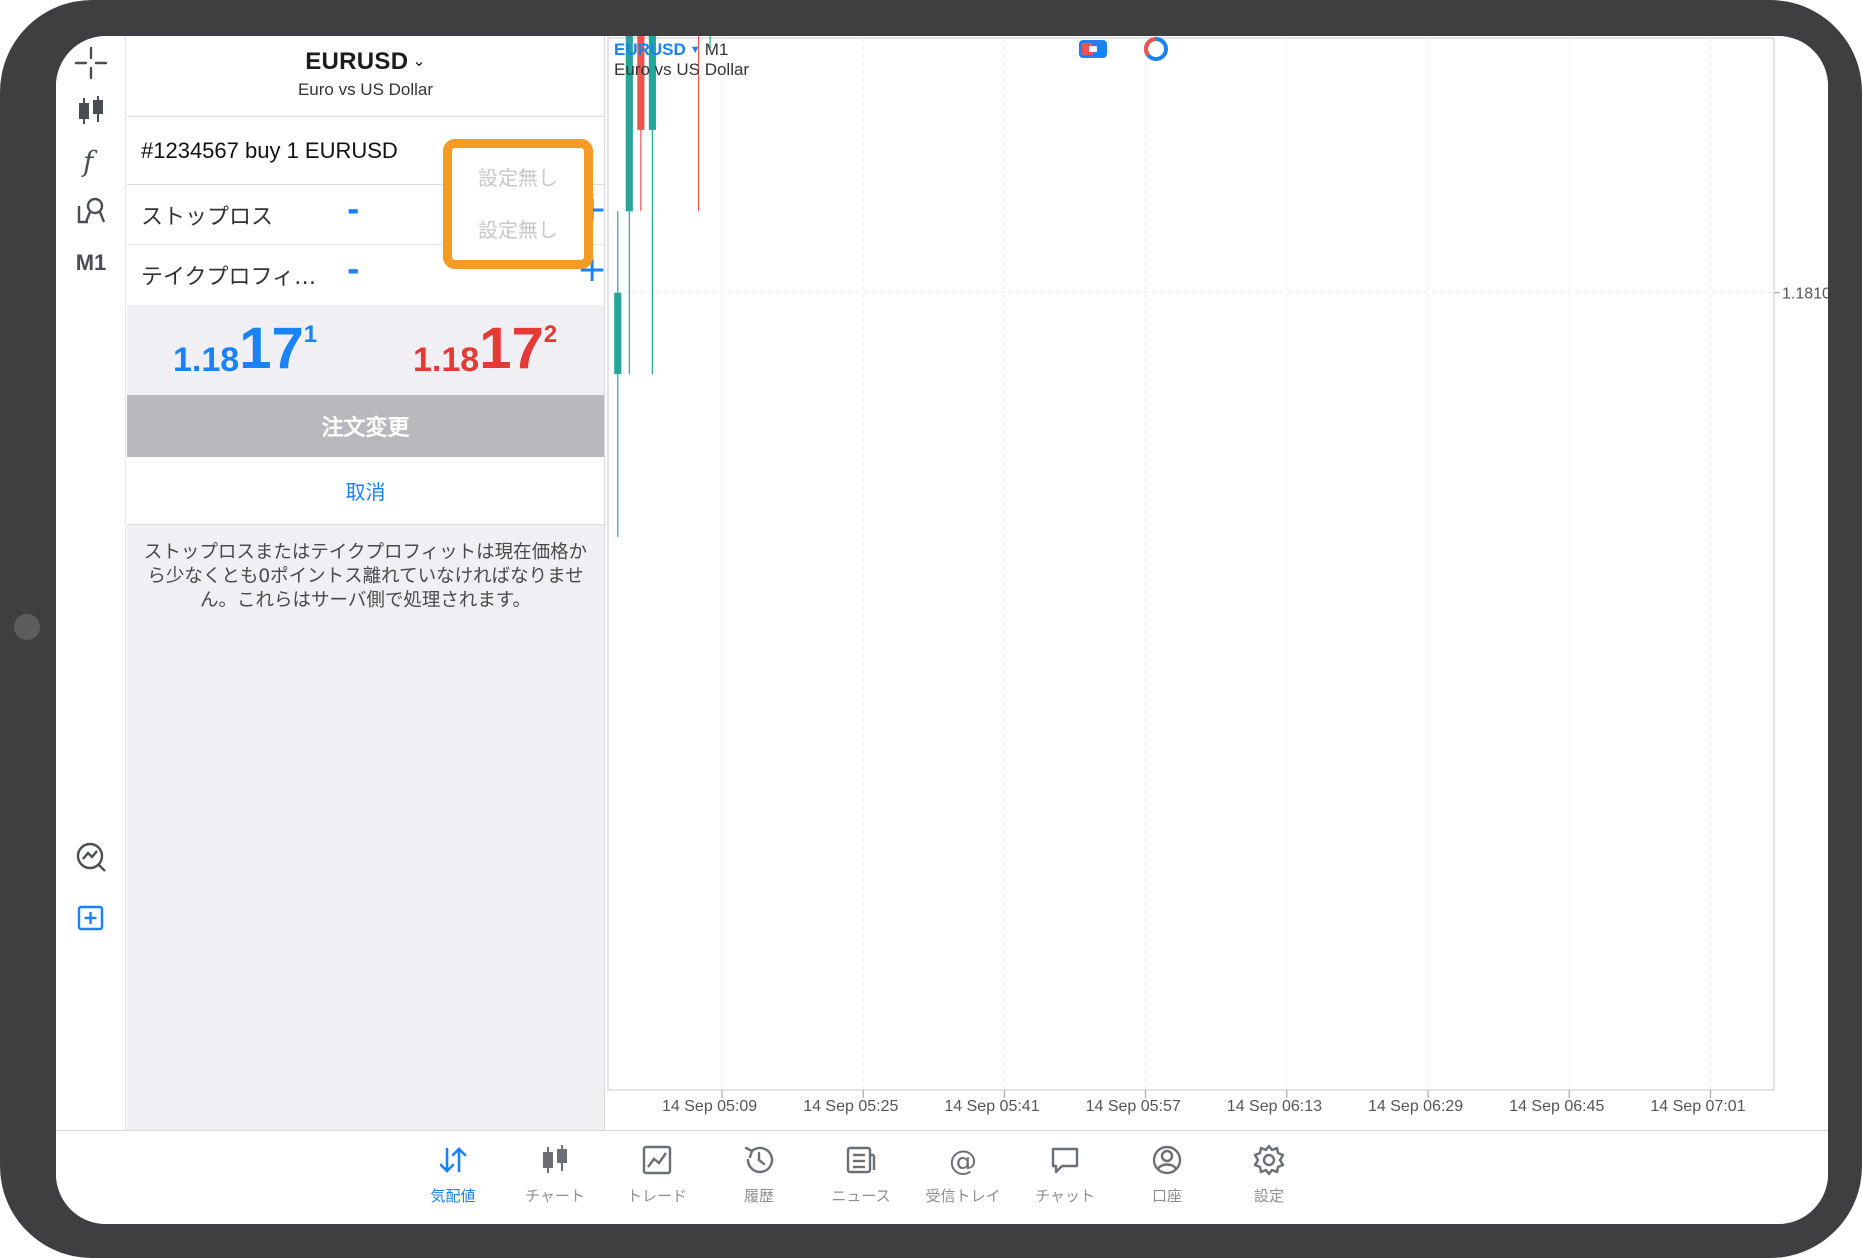  I want to click on ask-price: 1.18 17 2, so click(485, 349).